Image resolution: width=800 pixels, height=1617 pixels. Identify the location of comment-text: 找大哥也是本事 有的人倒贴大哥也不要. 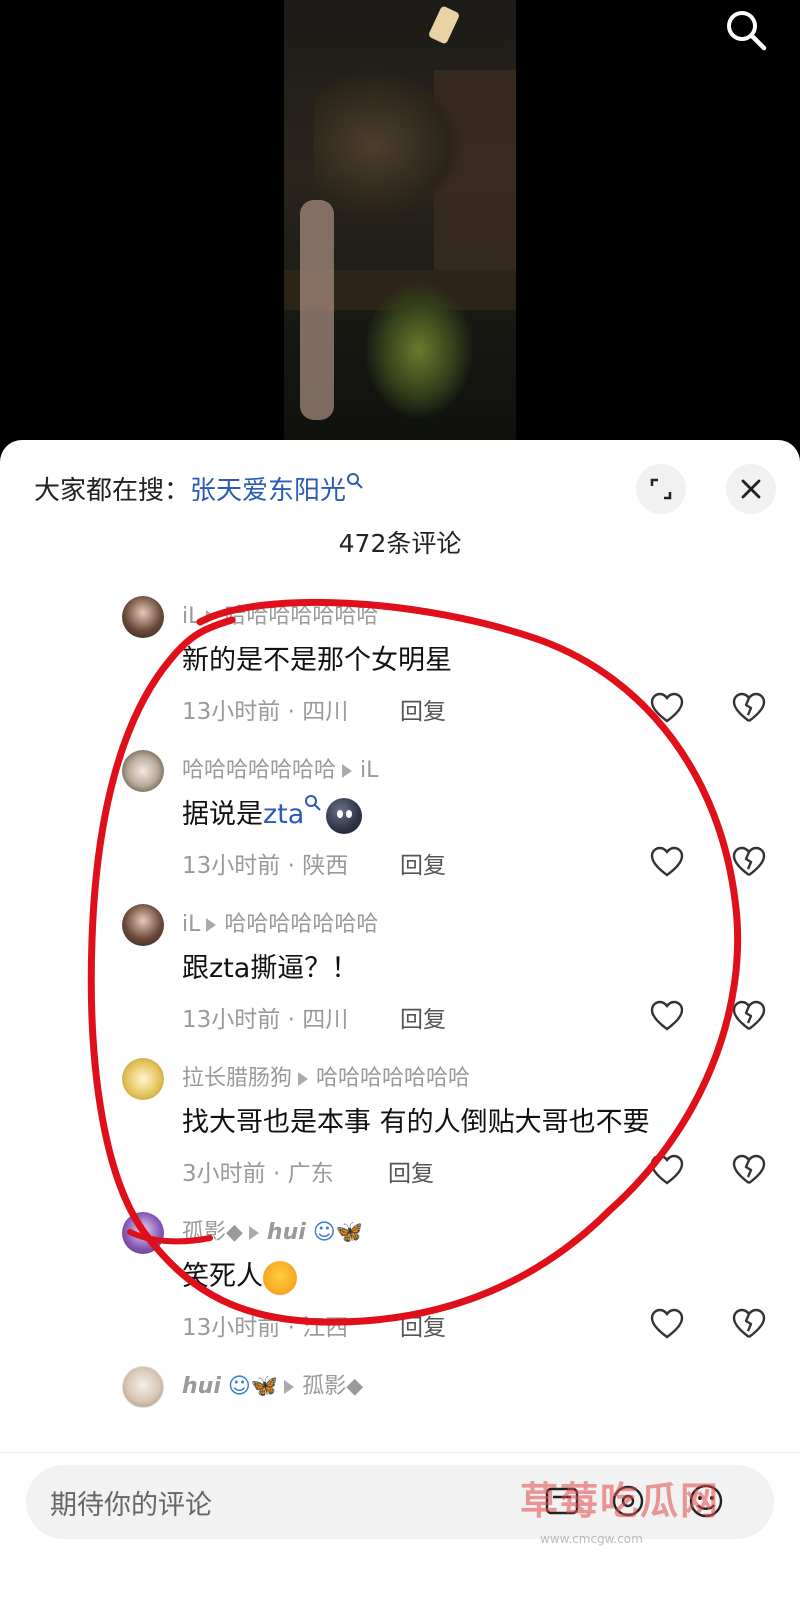
(416, 1122).